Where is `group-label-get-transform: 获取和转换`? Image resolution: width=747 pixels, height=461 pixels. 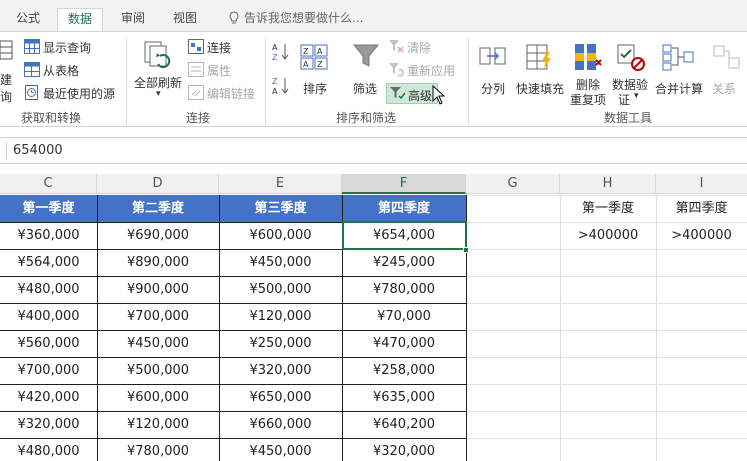
group-label-get-transform: 获取和转换 is located at coordinates (51, 118).